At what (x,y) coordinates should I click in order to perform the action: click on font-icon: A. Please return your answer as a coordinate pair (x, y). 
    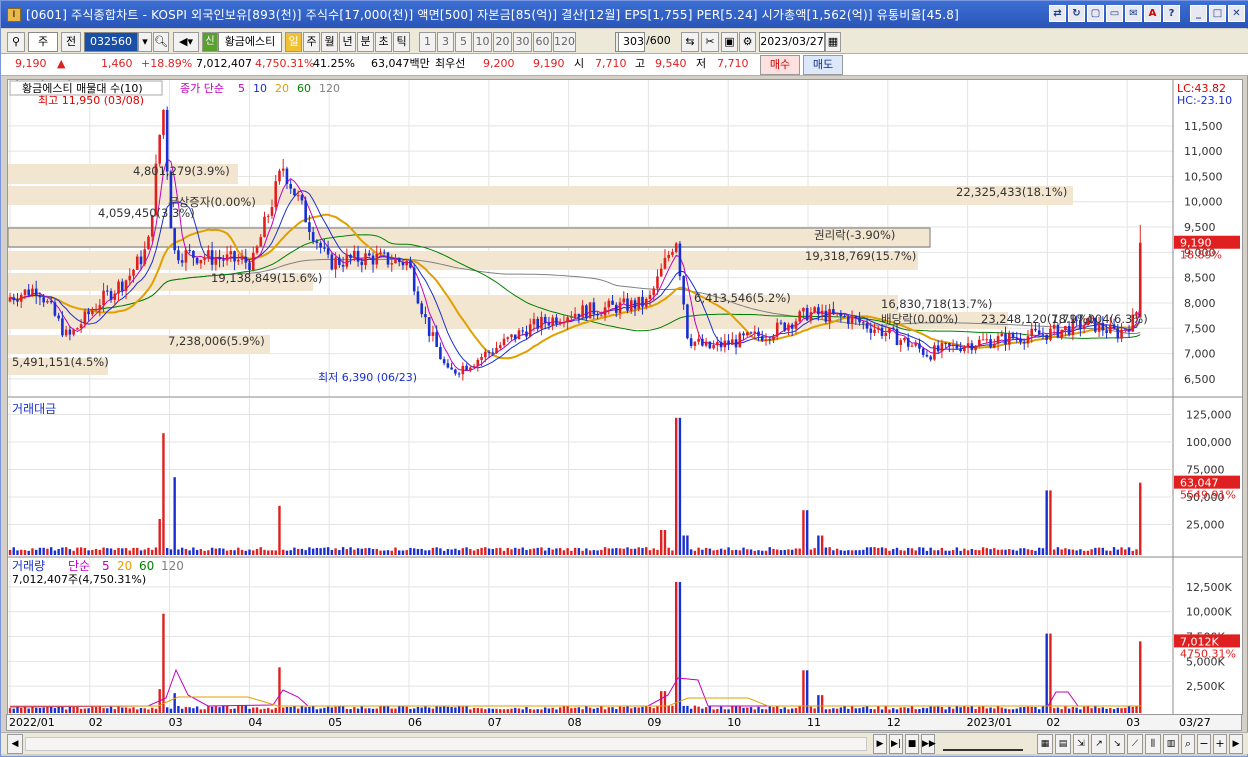
    Looking at the image, I should click on (1152, 13).